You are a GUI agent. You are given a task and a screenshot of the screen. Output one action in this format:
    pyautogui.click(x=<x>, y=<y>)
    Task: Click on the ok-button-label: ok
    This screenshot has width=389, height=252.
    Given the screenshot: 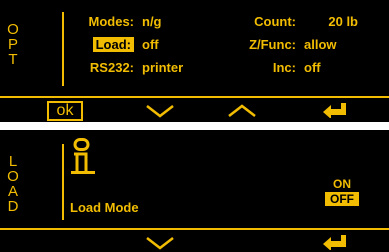 What is the action you would take?
    pyautogui.click(x=65, y=111)
    